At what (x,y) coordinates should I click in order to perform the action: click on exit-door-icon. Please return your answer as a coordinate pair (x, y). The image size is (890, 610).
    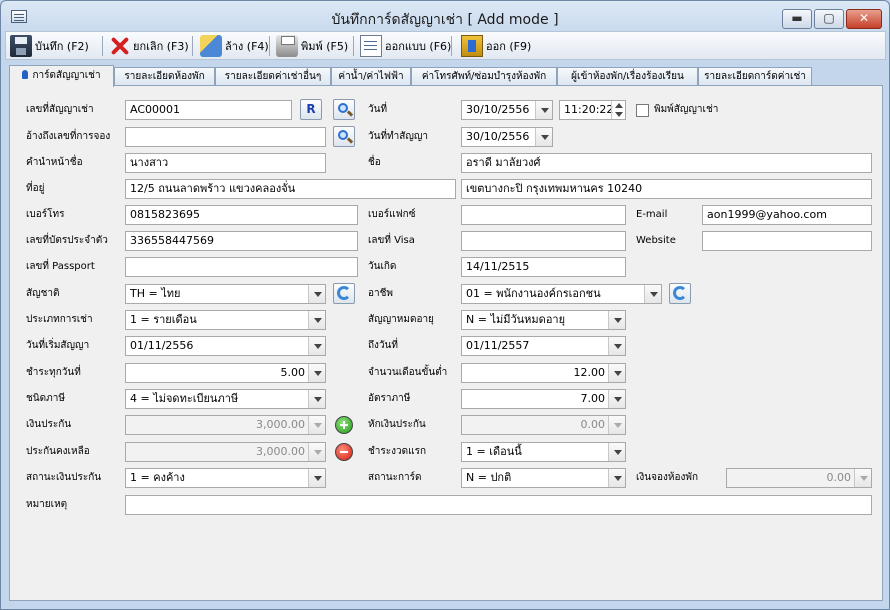
    Looking at the image, I should click on (472, 46).